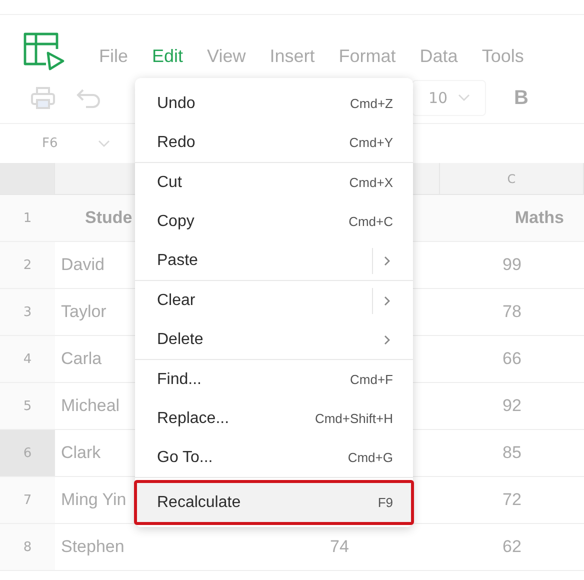 The width and height of the screenshot is (584, 580). I want to click on menu-item-label: Cut, so click(169, 183).